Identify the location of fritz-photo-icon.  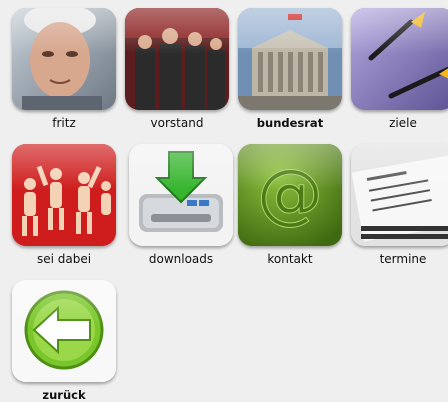
(64, 59).